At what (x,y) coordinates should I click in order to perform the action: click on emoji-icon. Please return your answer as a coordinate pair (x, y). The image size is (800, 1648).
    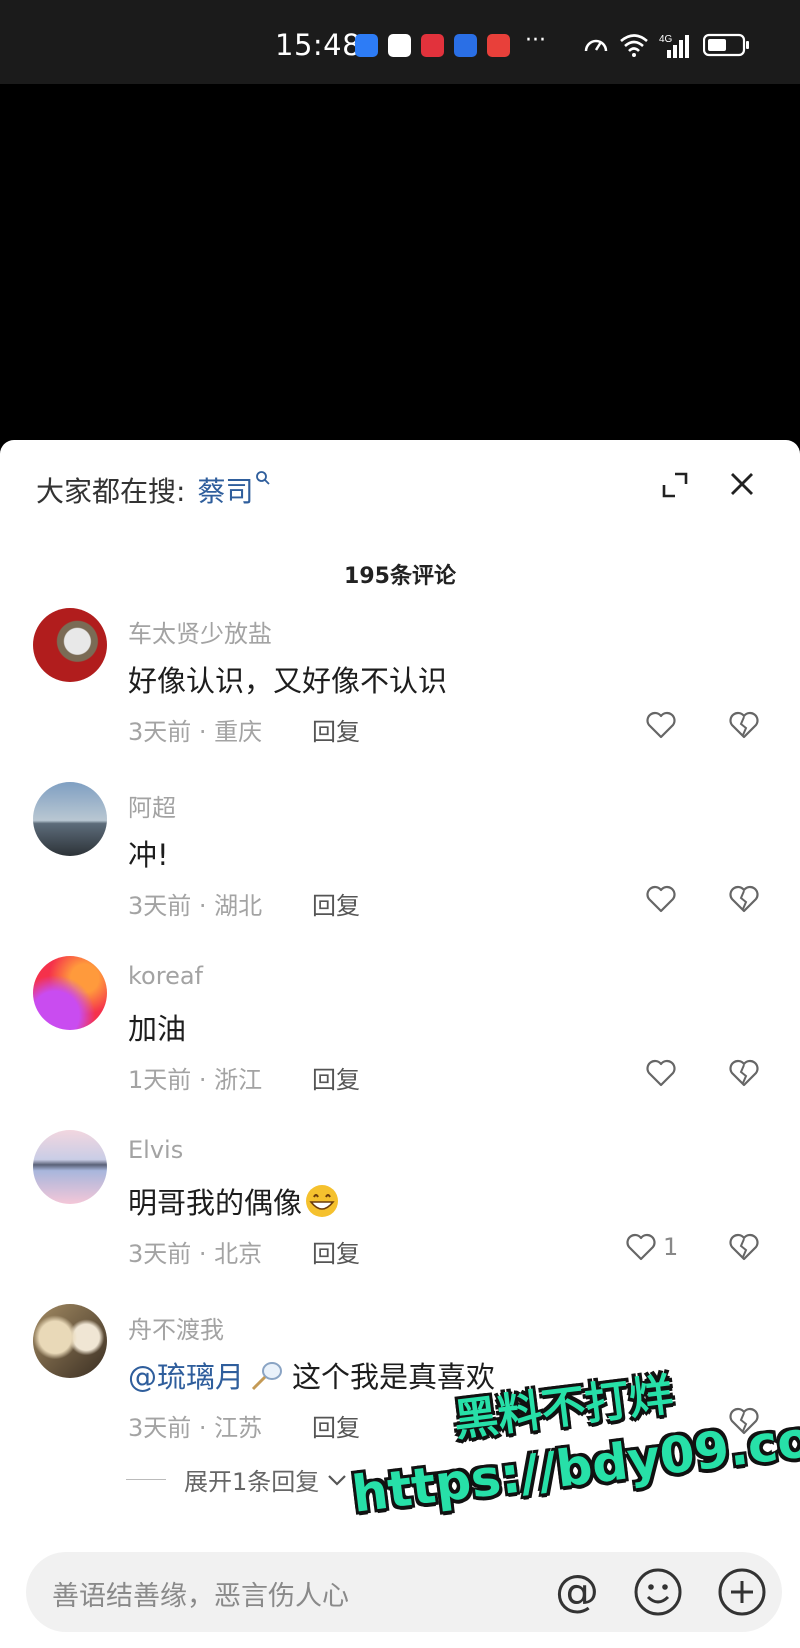
    Looking at the image, I should click on (658, 1592).